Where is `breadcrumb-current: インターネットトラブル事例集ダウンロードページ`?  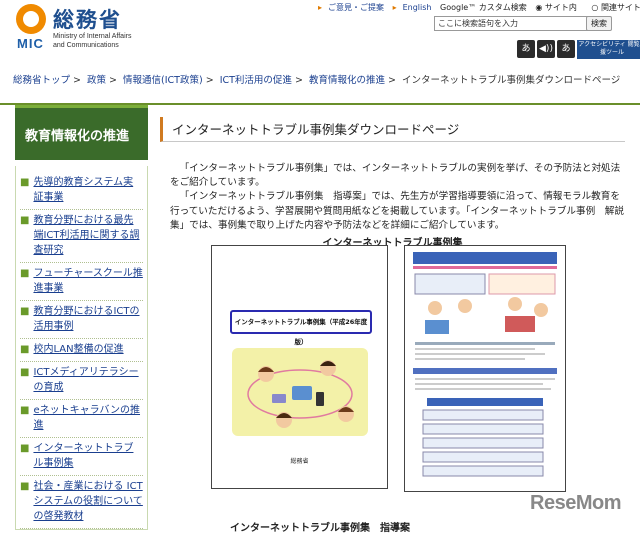
breadcrumb-current: インターネットトラブル事例集ダウンロードページ is located at coordinates (511, 80).